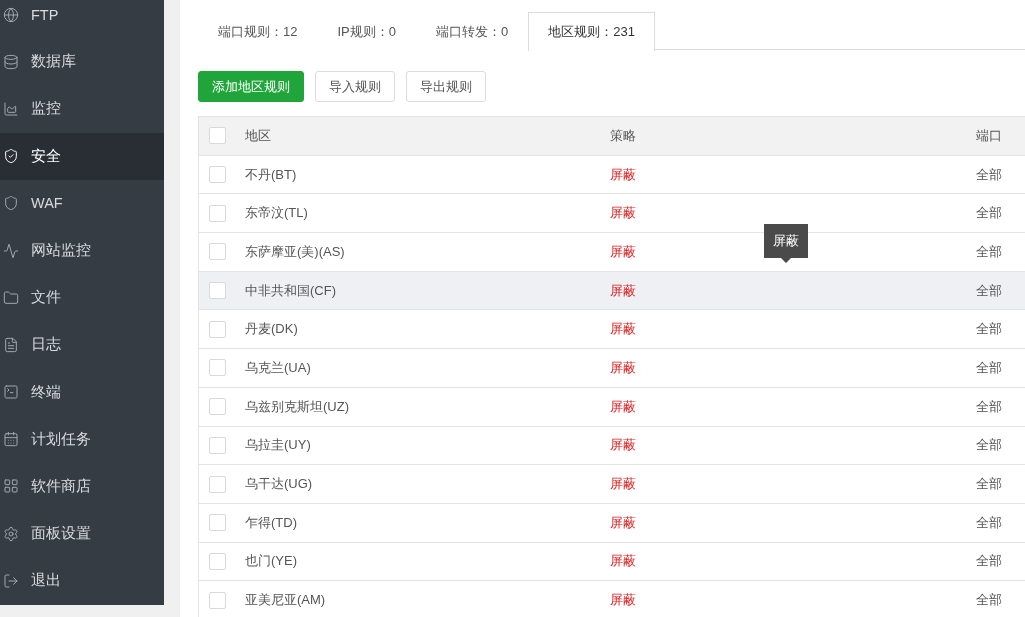 Image resolution: width=1025 pixels, height=617 pixels. I want to click on table-cell-text: 不丹(BT), so click(271, 174).